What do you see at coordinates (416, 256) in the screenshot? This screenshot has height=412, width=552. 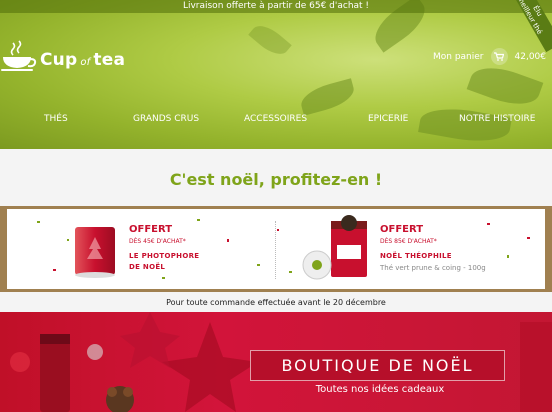 I see `offer2-name: NOËL THÉOPHILE` at bounding box center [416, 256].